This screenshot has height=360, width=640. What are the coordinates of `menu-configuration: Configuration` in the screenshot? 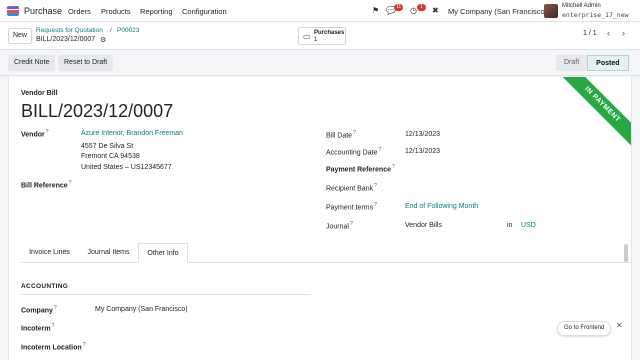 It's located at (204, 11).